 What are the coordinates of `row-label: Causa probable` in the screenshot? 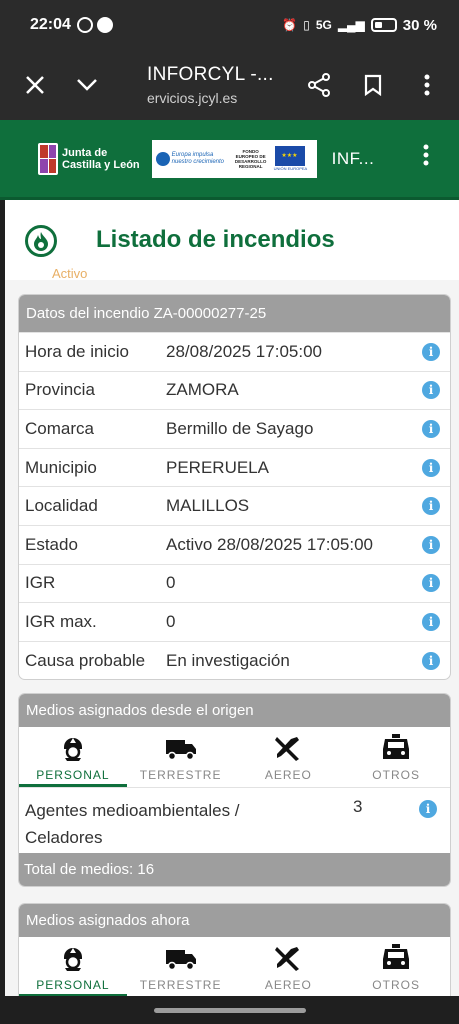 It's located at (85, 660).